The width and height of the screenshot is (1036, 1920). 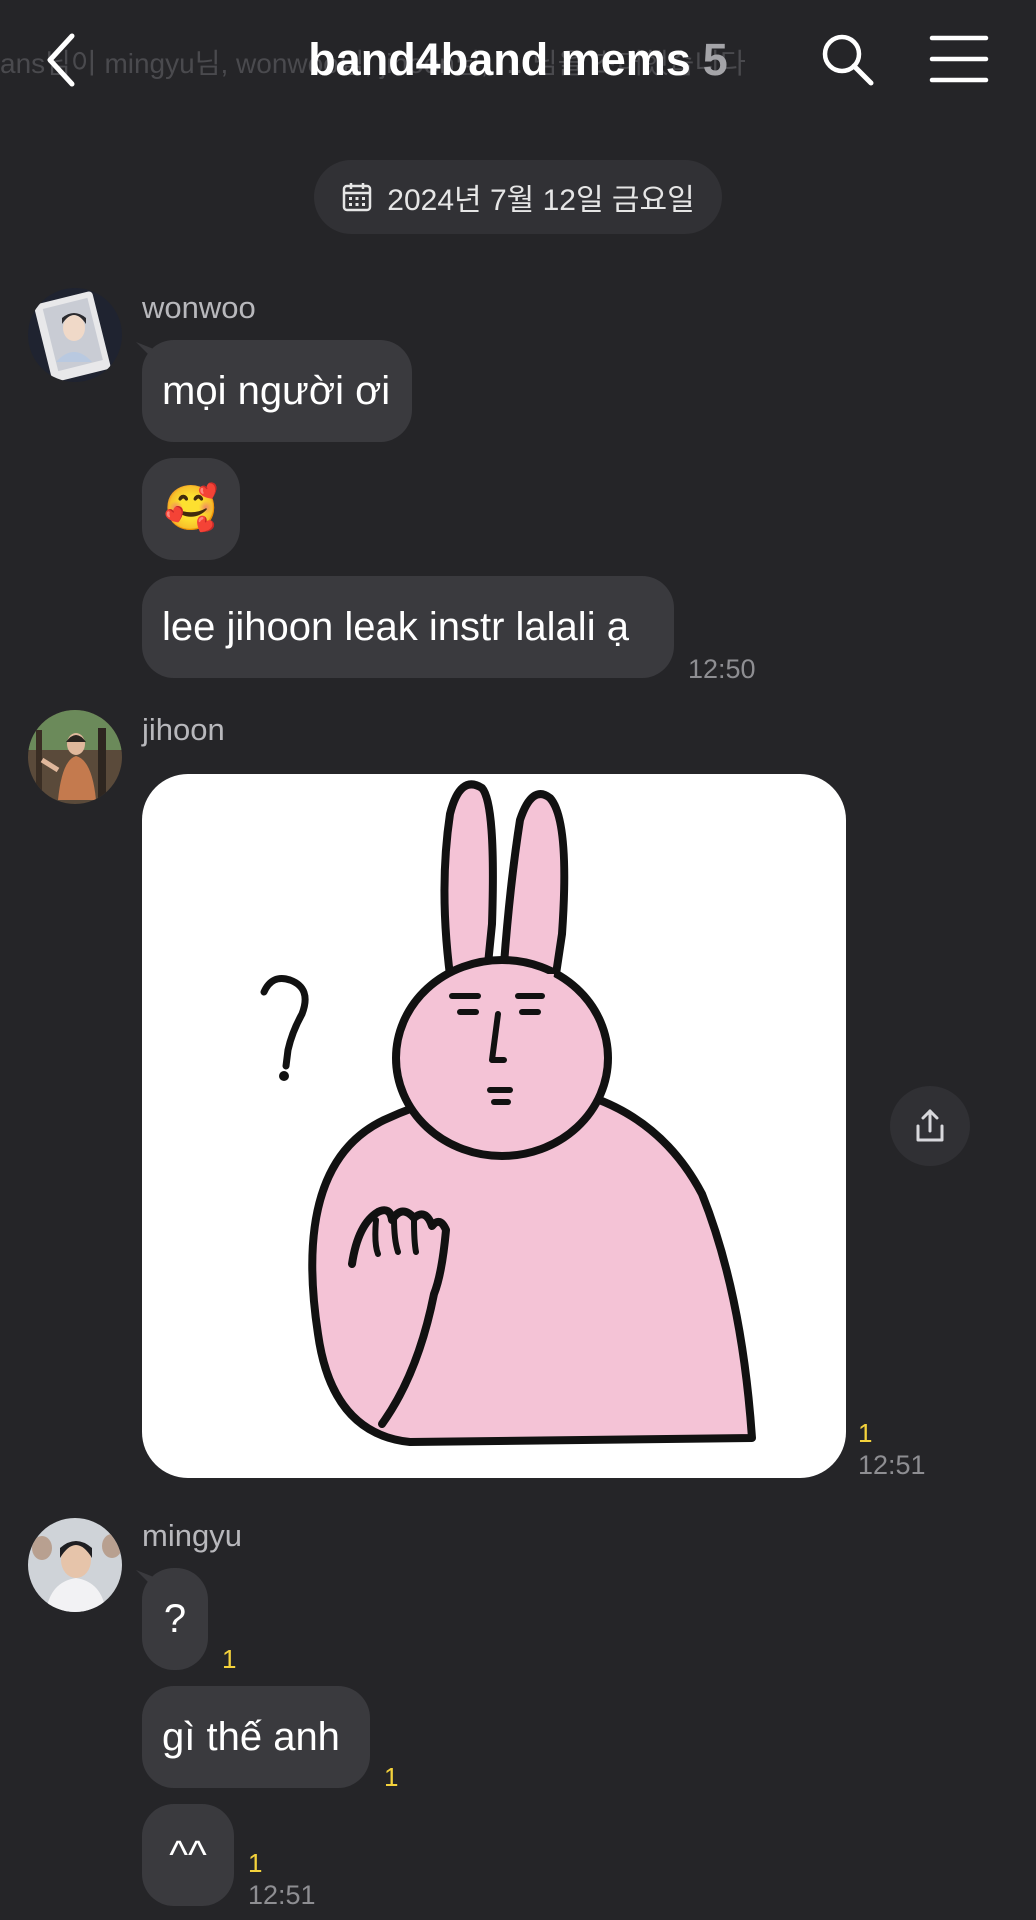 I want to click on message-bubble: ^^, so click(x=188, y=1855).